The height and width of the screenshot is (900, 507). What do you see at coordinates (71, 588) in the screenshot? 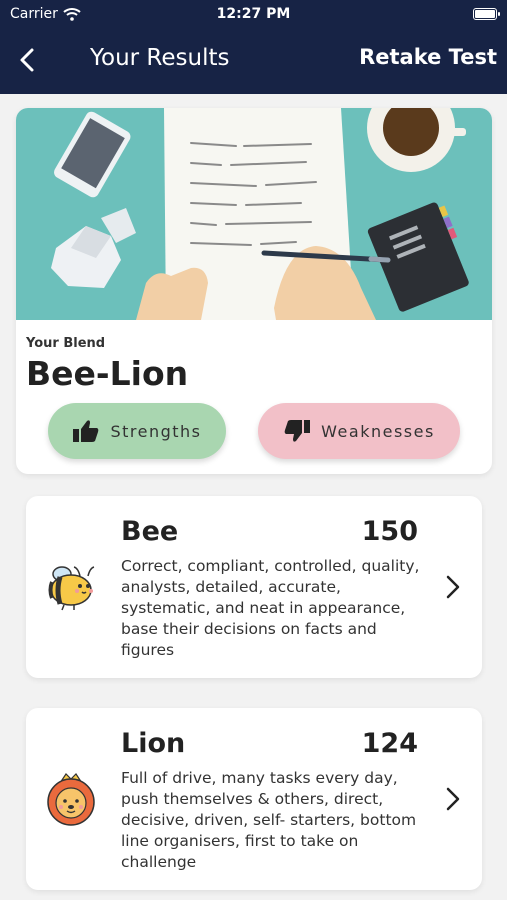
I see `bee-icon` at bounding box center [71, 588].